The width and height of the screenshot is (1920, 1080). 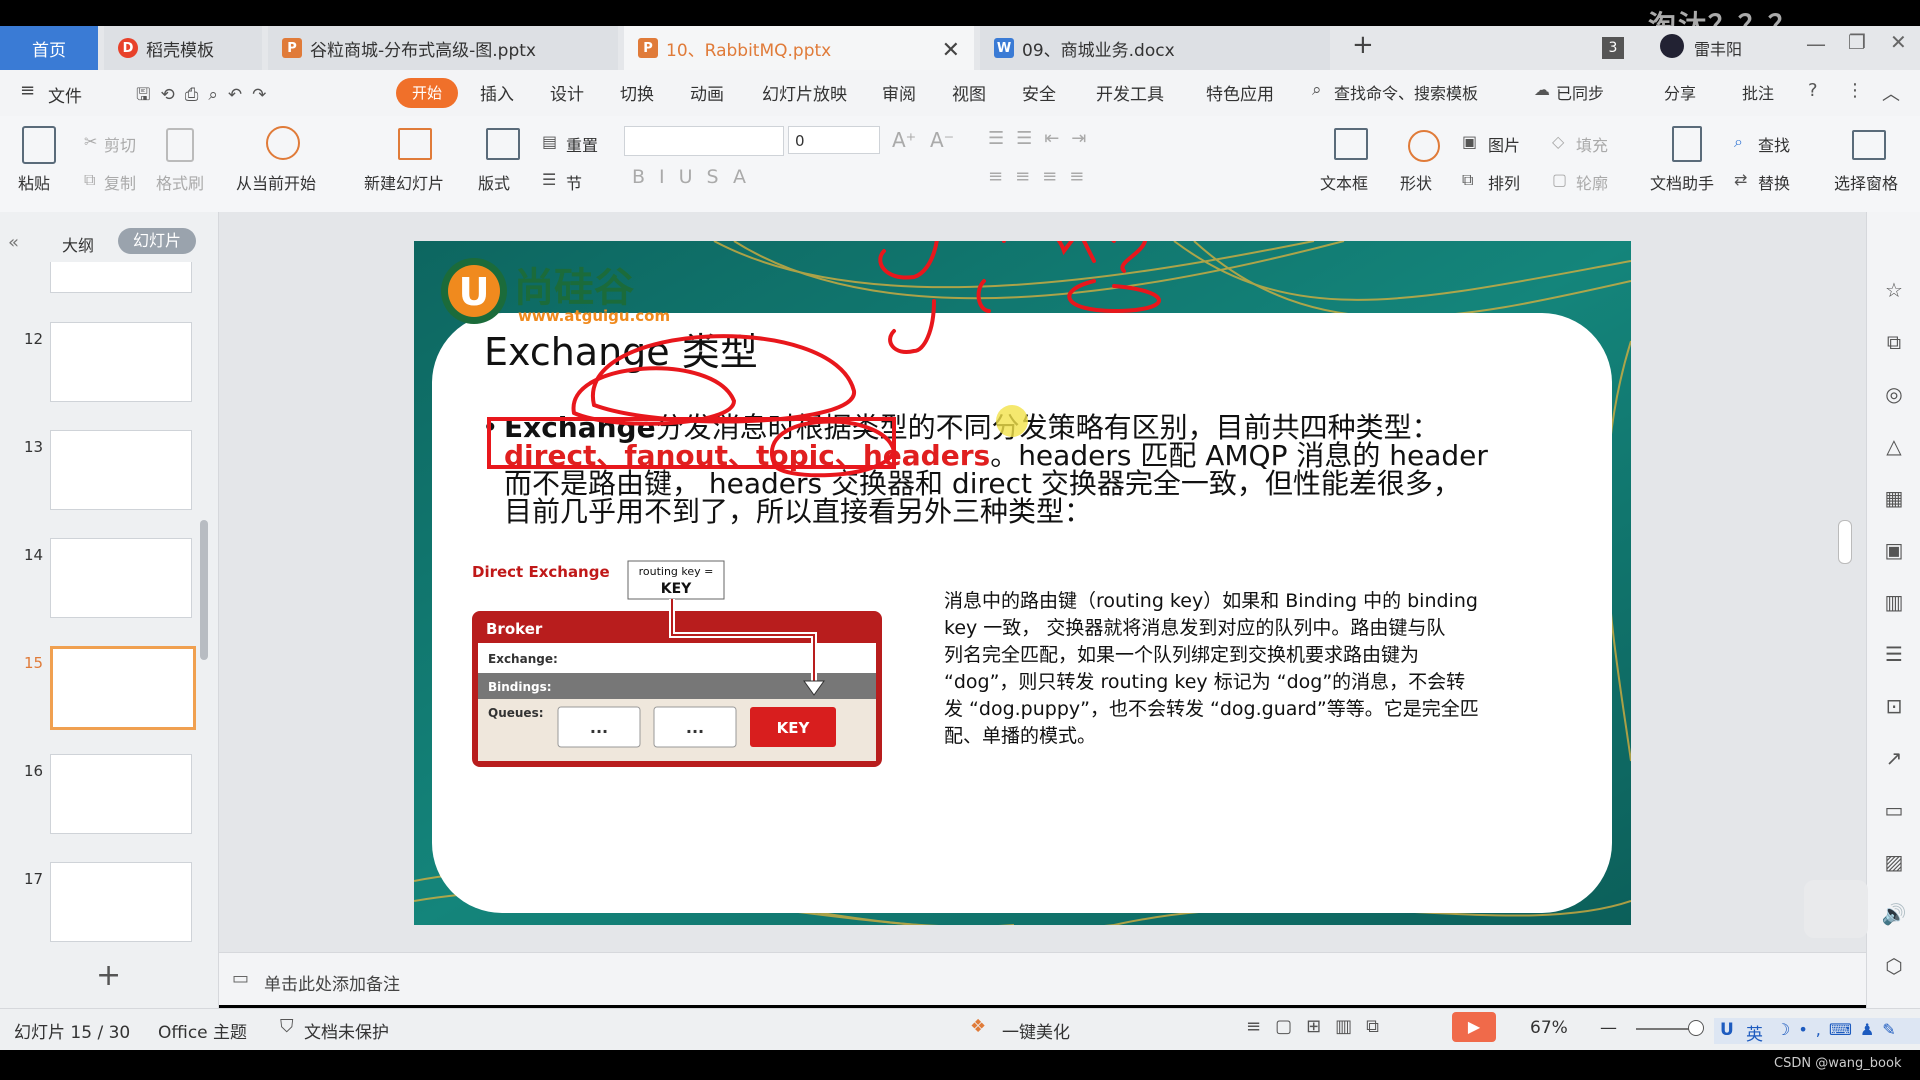 I want to click on text-format-icons: BIUSA, so click(x=696, y=177).